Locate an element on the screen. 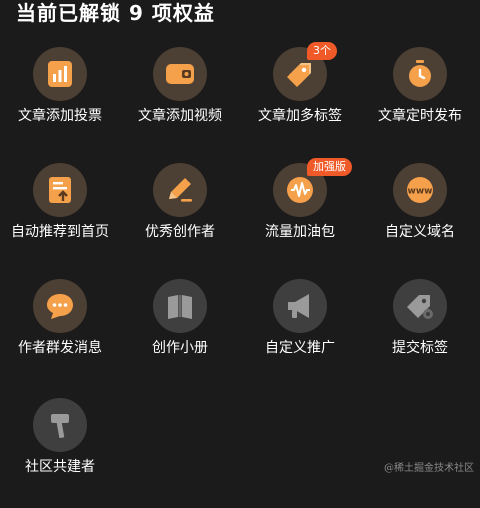 Image resolution: width=480 pixels, height=508 pixels. benefit-multi-tag: 3个 文章加多标签 is located at coordinates (300, 99).